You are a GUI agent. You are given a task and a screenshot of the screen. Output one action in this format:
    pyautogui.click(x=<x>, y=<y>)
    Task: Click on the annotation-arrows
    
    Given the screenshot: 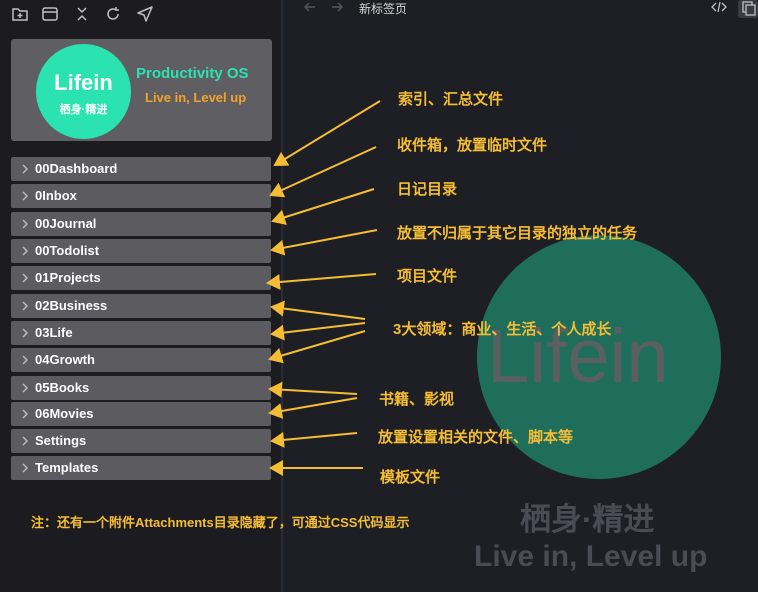 What is the action you would take?
    pyautogui.click(x=323, y=288)
    